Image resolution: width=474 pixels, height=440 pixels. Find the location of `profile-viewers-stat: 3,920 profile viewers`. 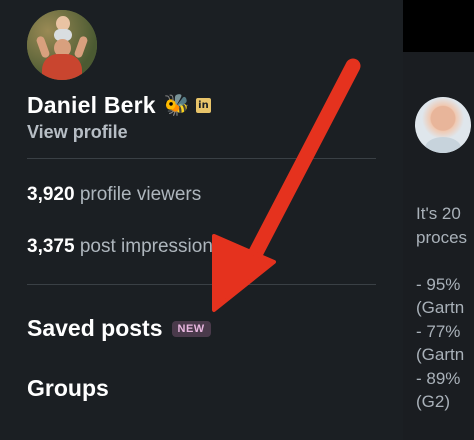

profile-viewers-stat: 3,920 profile viewers is located at coordinates (114, 195).